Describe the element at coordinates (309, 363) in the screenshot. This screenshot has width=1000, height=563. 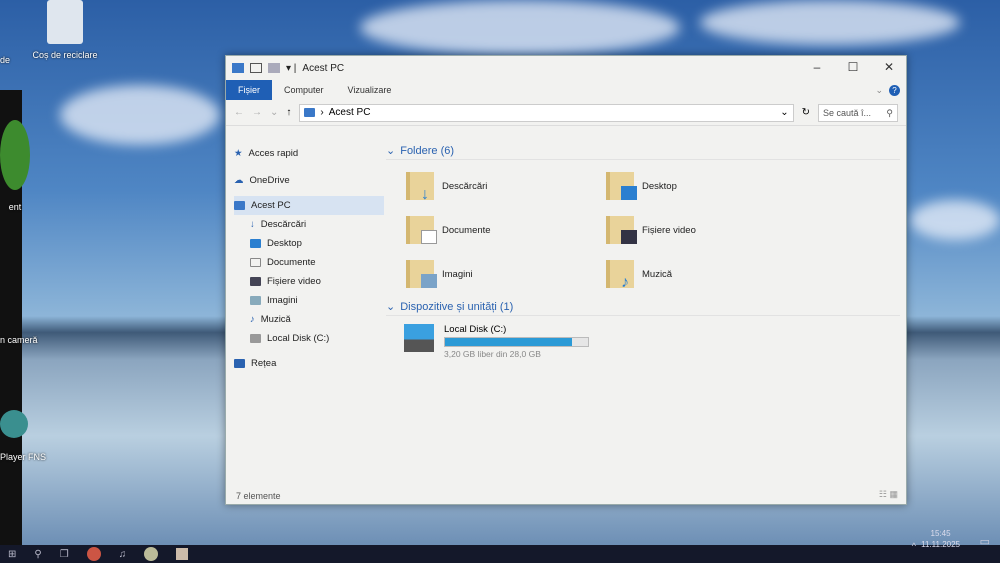
I see `nav-network: Rețea` at that location.